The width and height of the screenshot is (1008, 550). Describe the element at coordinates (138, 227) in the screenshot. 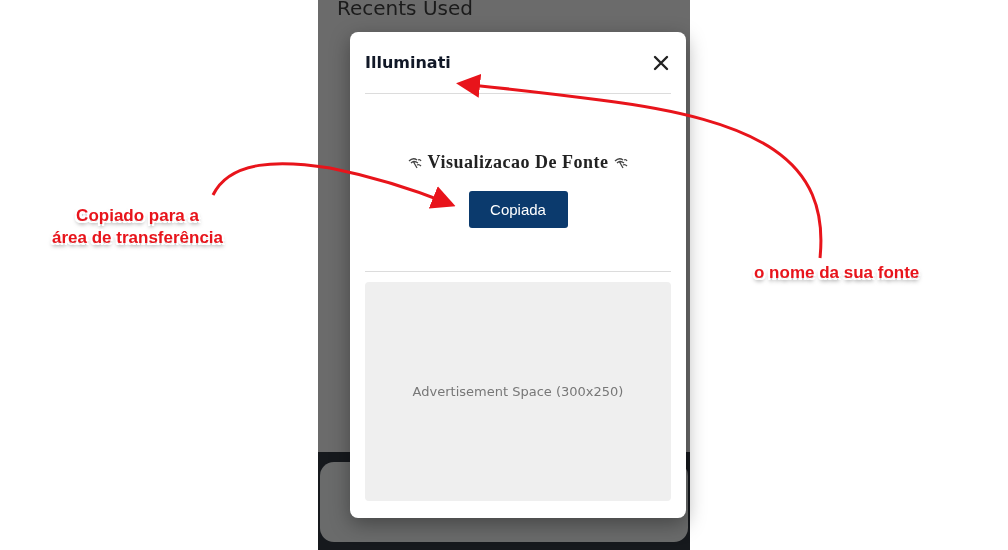

I see `annotation-label: Copiado para a área de transferência` at that location.